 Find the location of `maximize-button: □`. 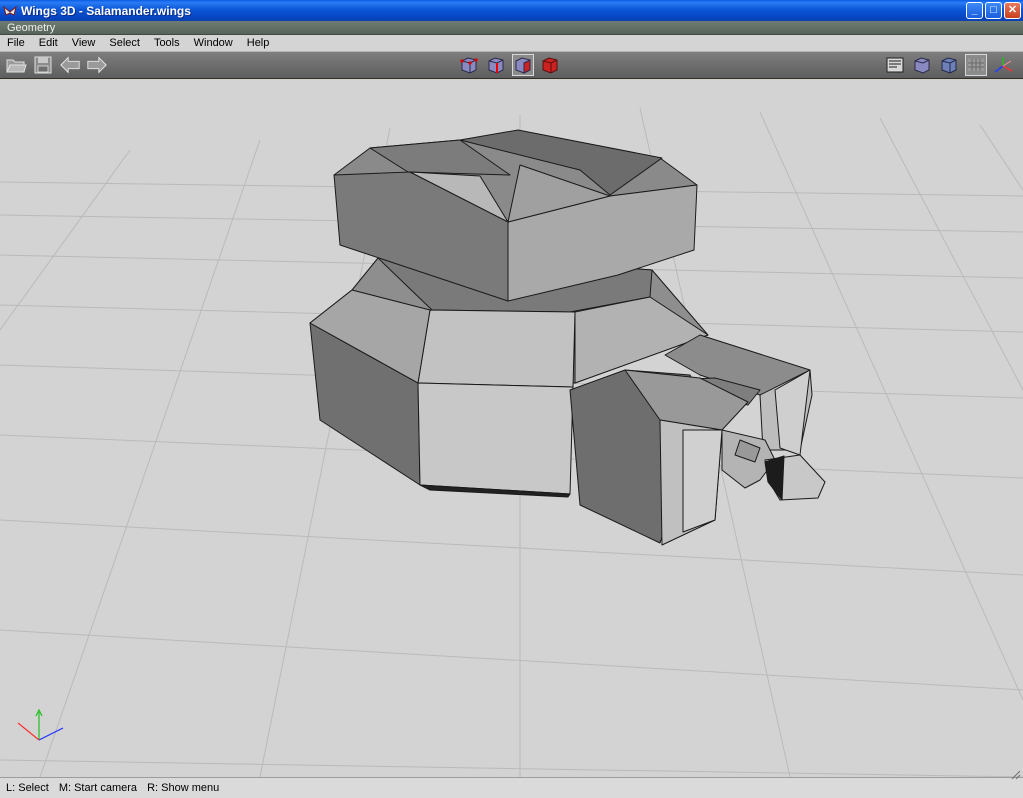

maximize-button: □ is located at coordinates (993, 10).